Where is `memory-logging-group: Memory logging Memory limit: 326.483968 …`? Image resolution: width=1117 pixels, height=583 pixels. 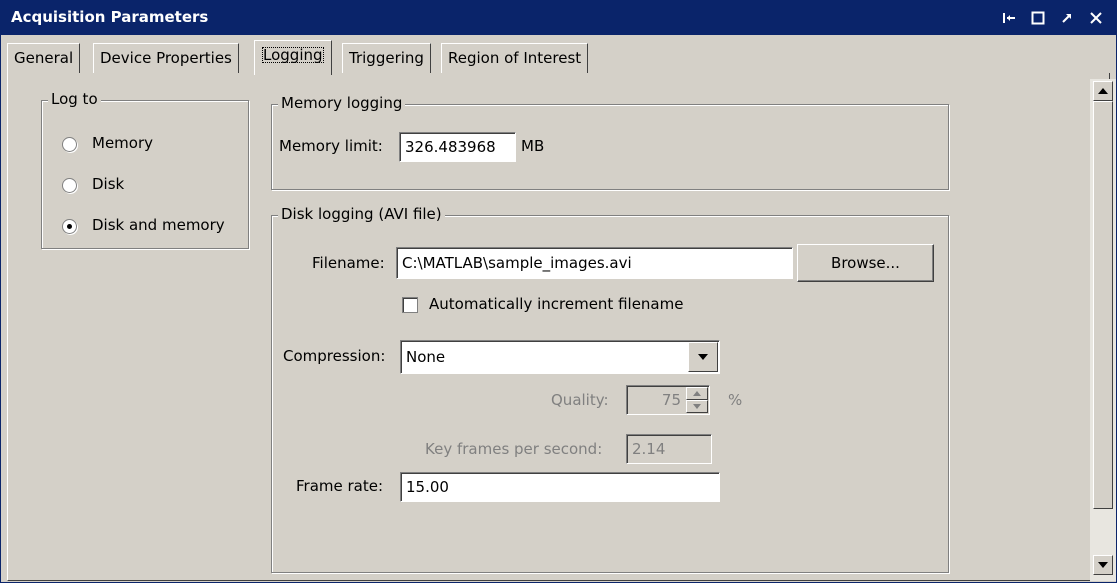 memory-logging-group: Memory logging Memory limit: 326.483968 … is located at coordinates (610, 142).